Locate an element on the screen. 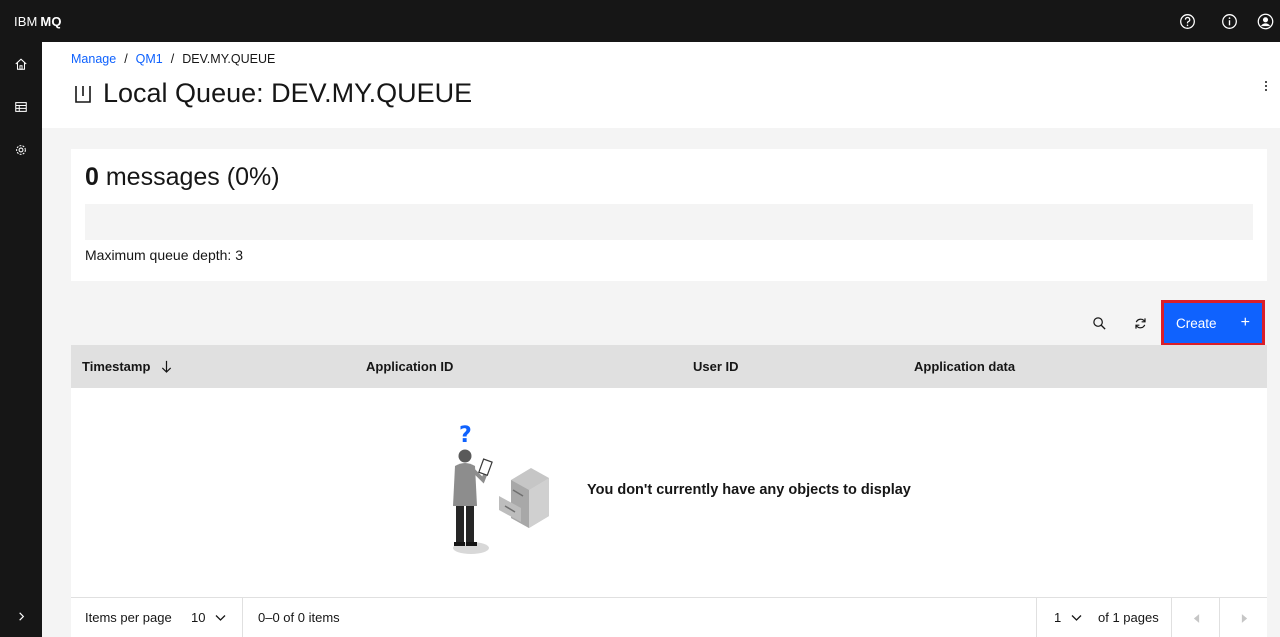  caret-left-icon is located at coordinates (1196, 618).